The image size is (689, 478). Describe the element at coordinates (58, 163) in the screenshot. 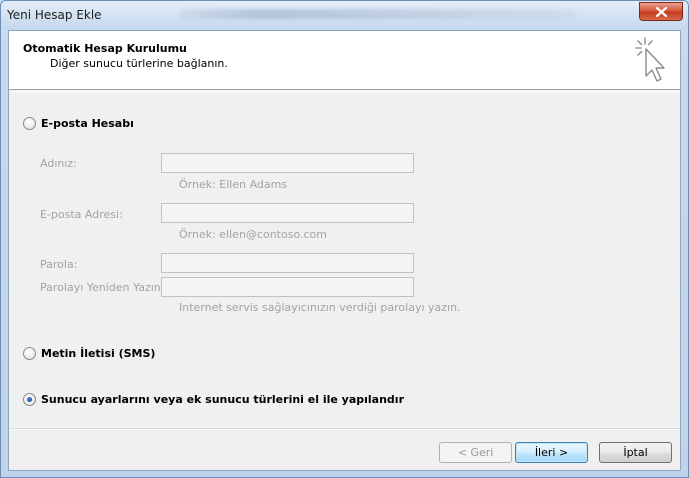

I see `name-label: Adınız:` at that location.